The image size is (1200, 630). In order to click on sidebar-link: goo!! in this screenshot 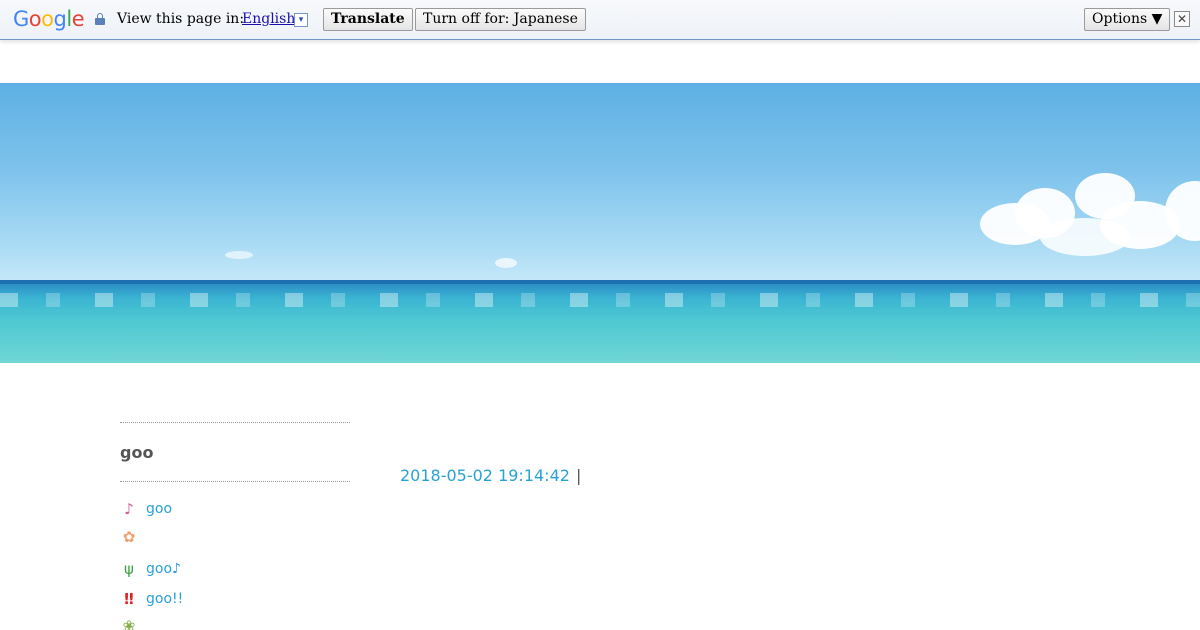, I will do `click(164, 599)`.